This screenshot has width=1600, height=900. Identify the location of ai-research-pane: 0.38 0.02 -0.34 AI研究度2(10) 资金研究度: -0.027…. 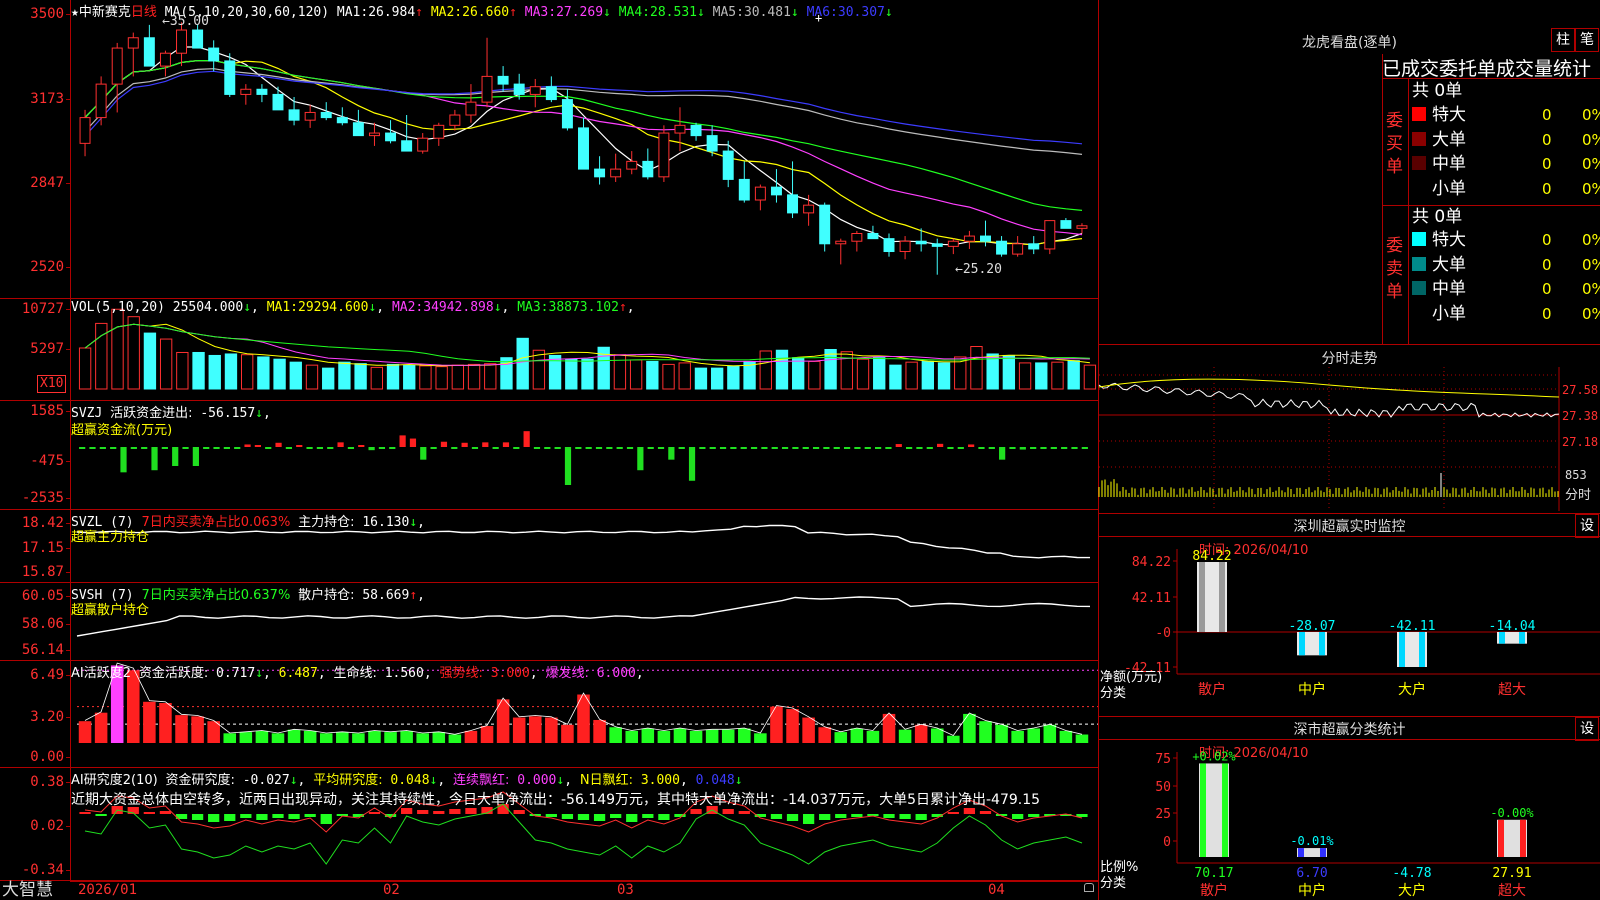
(549, 824).